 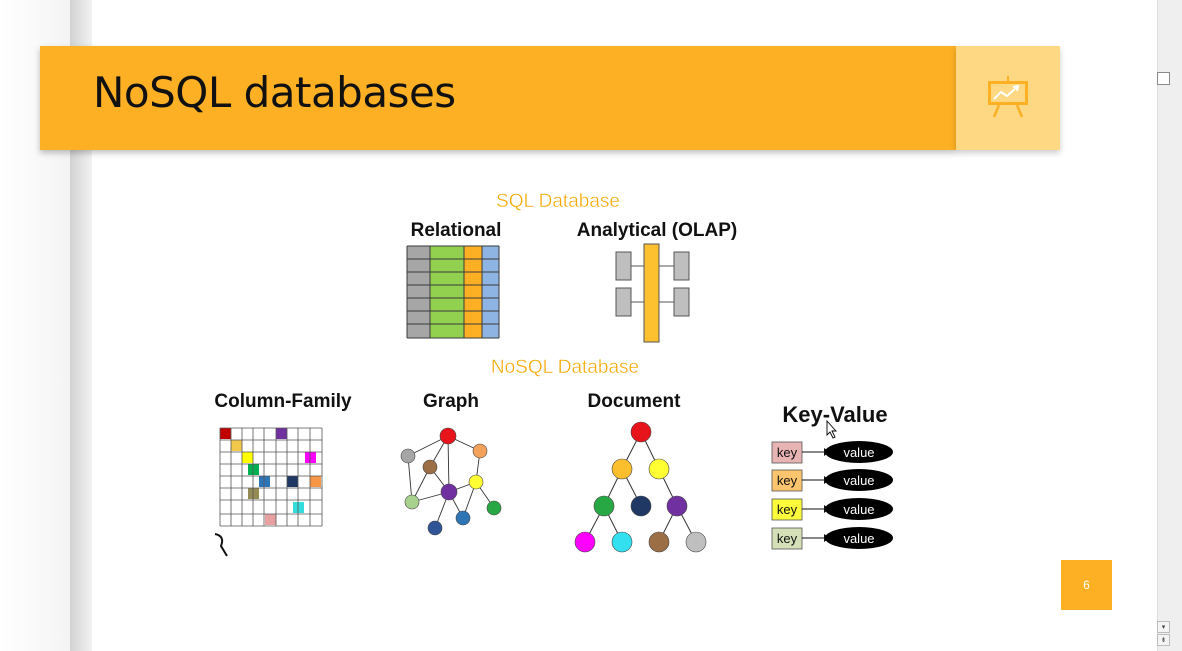 I want to click on graph-heading: Graph, so click(x=451, y=401).